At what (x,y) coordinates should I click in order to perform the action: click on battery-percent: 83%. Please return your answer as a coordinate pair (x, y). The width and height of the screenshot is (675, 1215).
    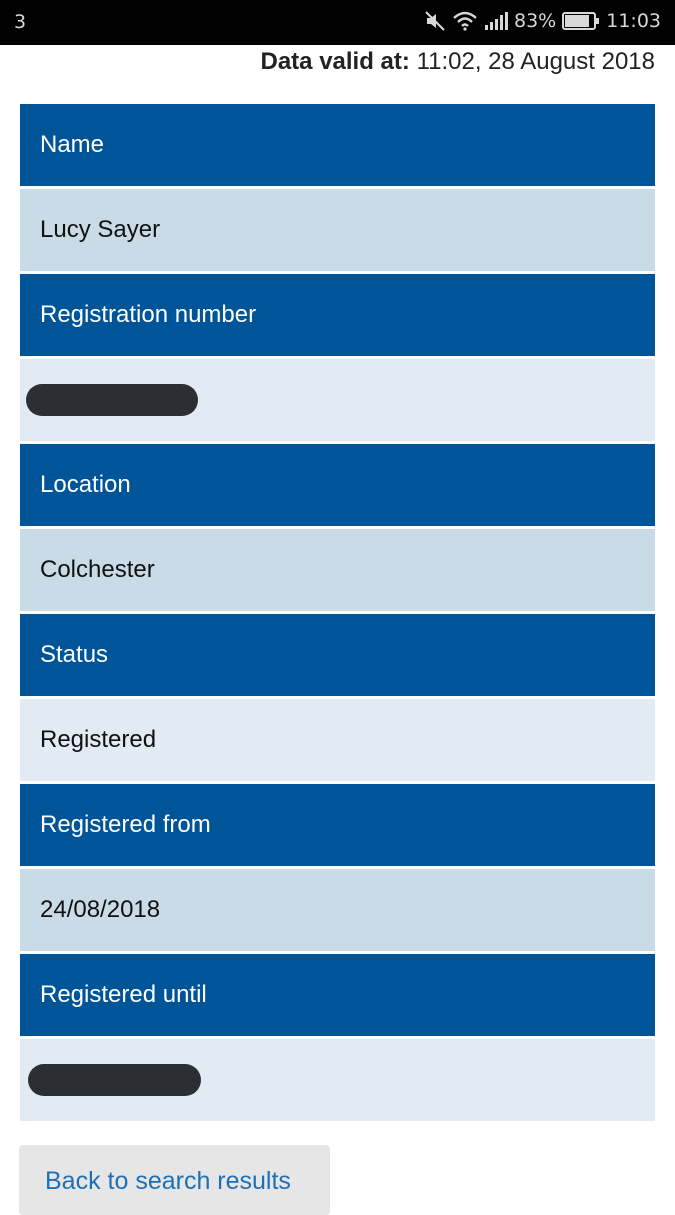
    Looking at the image, I should click on (535, 21).